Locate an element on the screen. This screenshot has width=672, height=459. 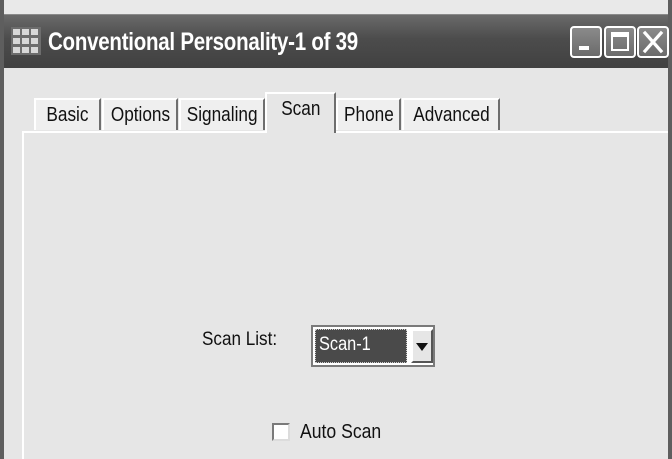
tab-options: Options is located at coordinates (140, 114).